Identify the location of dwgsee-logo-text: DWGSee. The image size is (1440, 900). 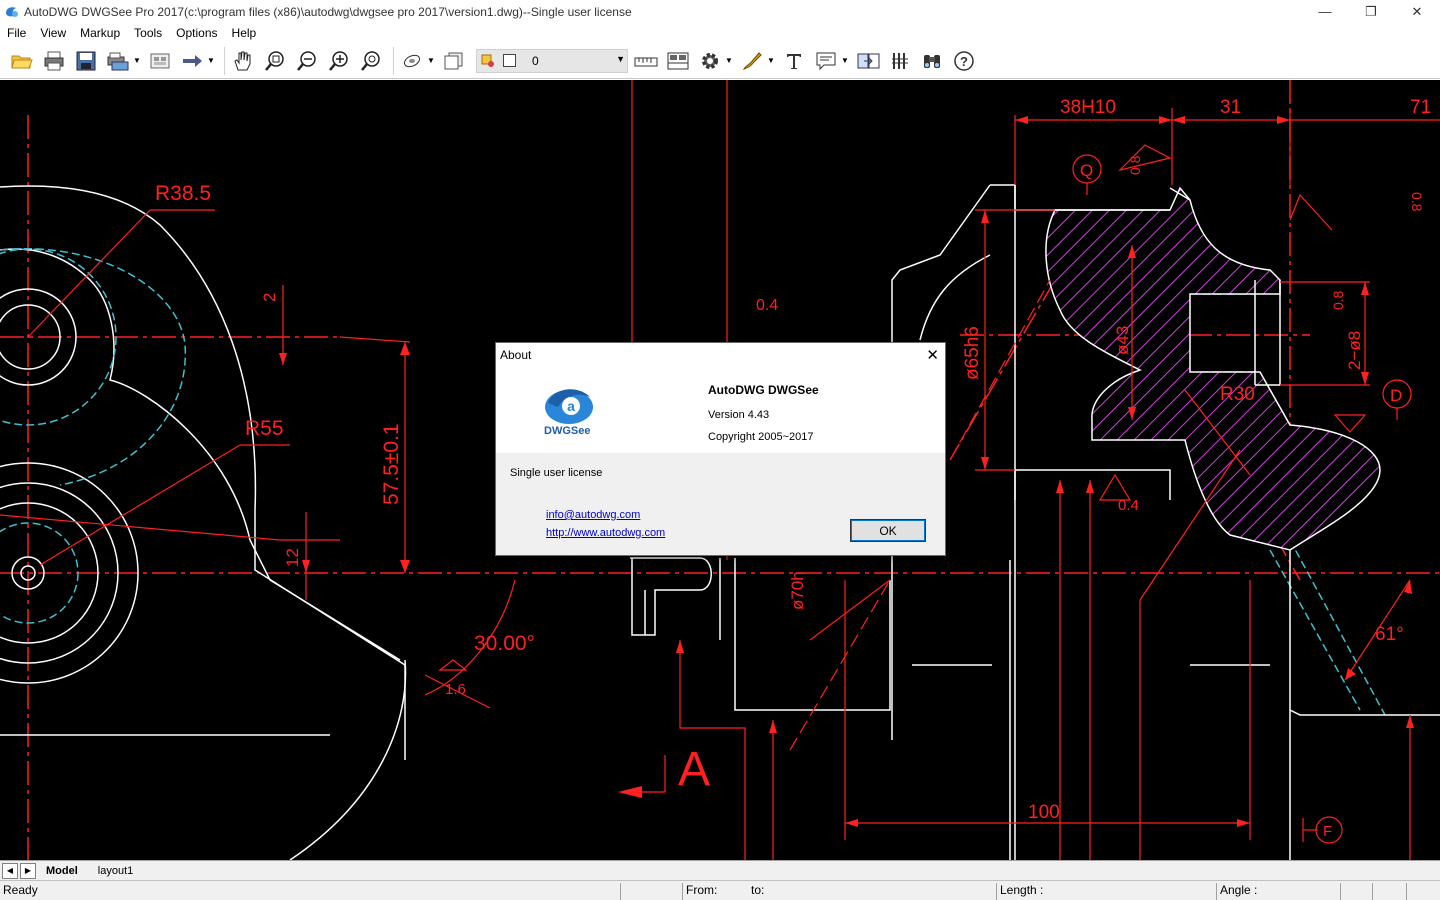
(567, 431).